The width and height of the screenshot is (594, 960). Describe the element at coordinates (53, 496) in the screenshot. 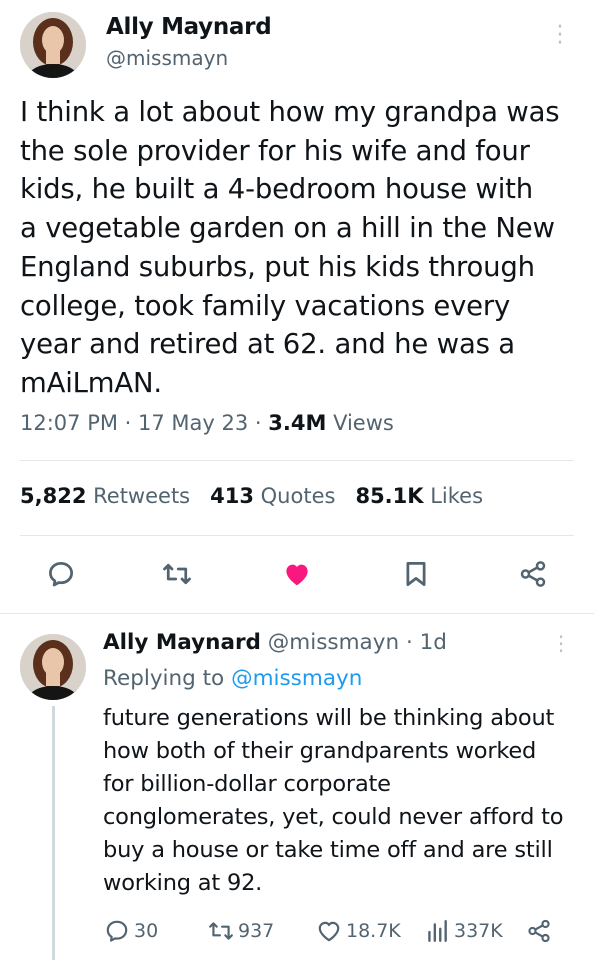

I see `retweets-count: 5,822` at that location.